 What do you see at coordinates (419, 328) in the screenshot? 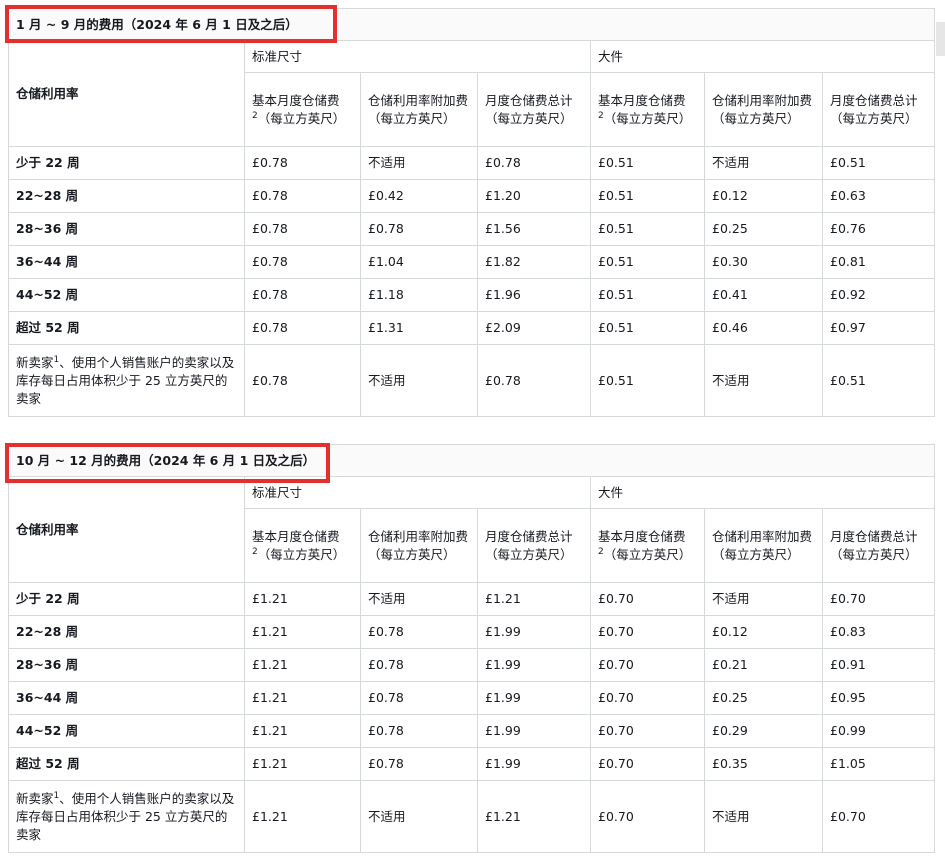
I see `fee-cell: £1.31` at bounding box center [419, 328].